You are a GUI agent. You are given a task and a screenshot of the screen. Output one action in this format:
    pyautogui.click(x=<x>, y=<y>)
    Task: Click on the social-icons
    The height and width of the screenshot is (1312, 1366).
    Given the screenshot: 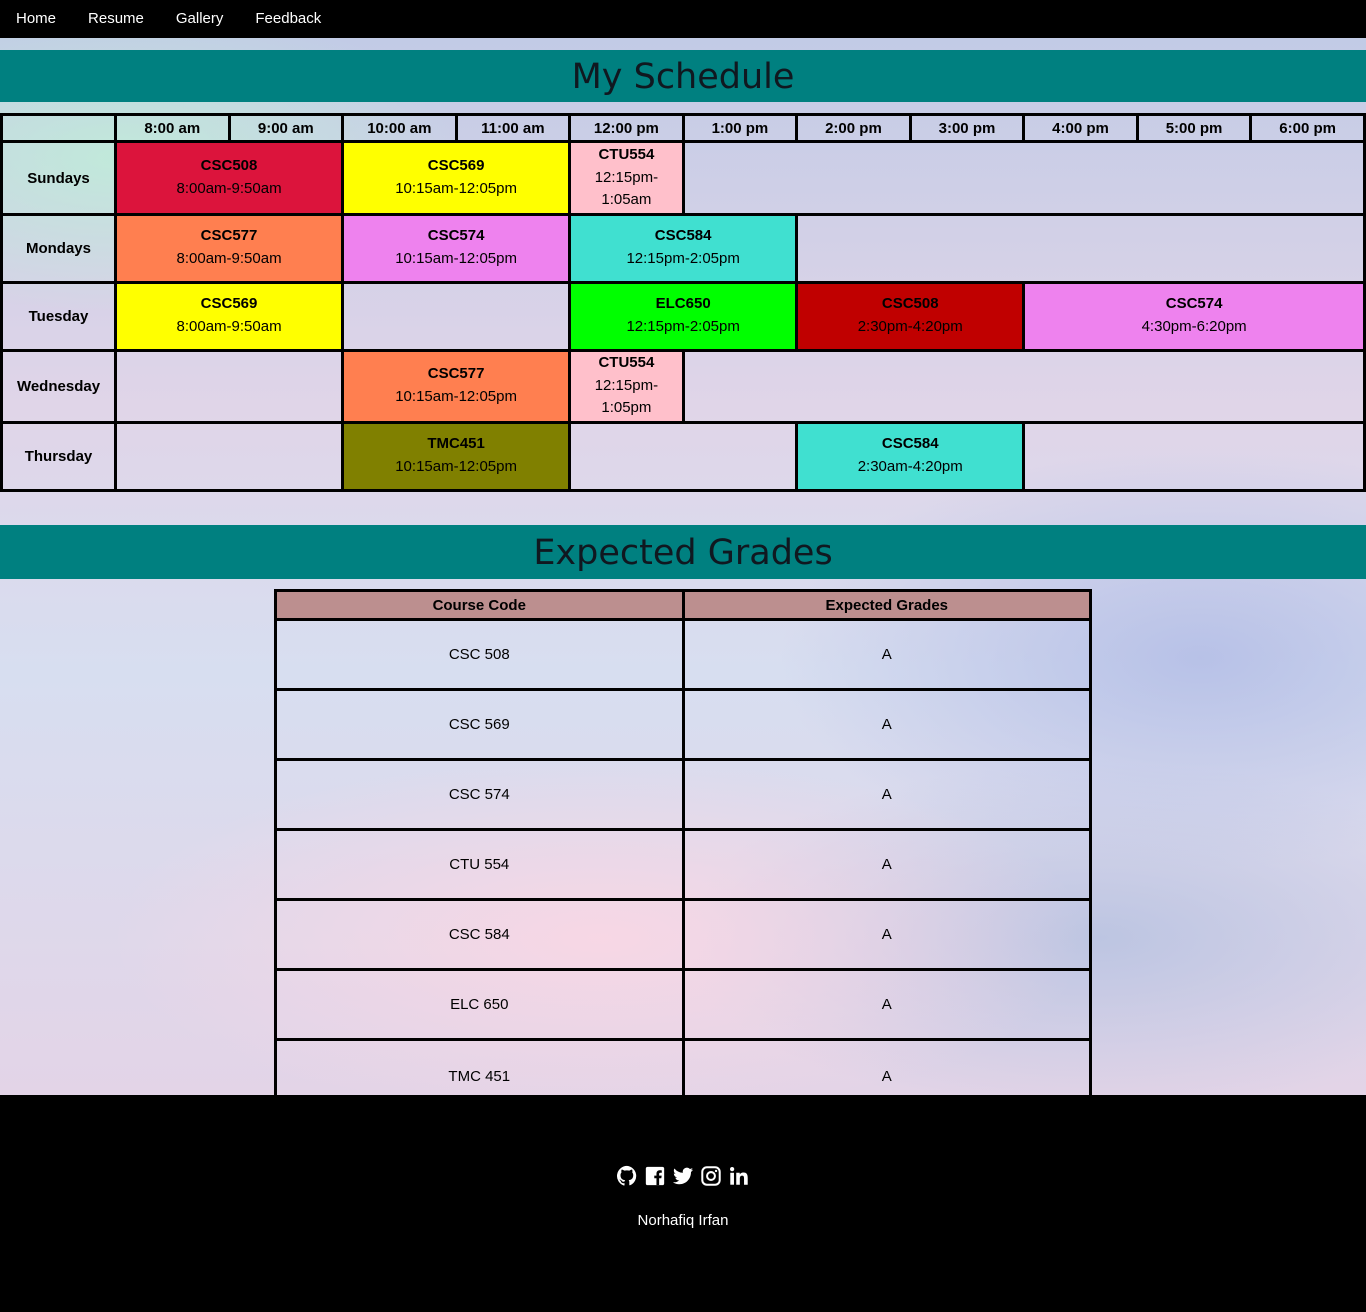 What is the action you would take?
    pyautogui.click(x=683, y=1176)
    